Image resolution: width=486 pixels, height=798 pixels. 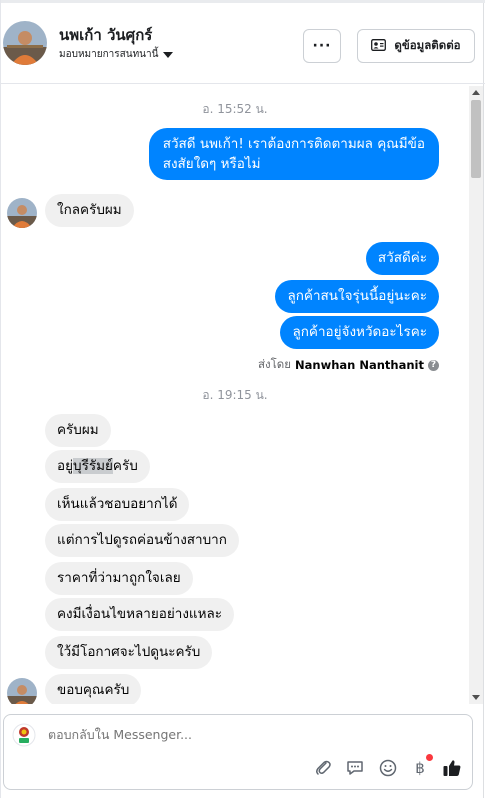 I want to click on incoming-message: ใว้มีโอกาศจะไปดูนะครับ, so click(x=129, y=652).